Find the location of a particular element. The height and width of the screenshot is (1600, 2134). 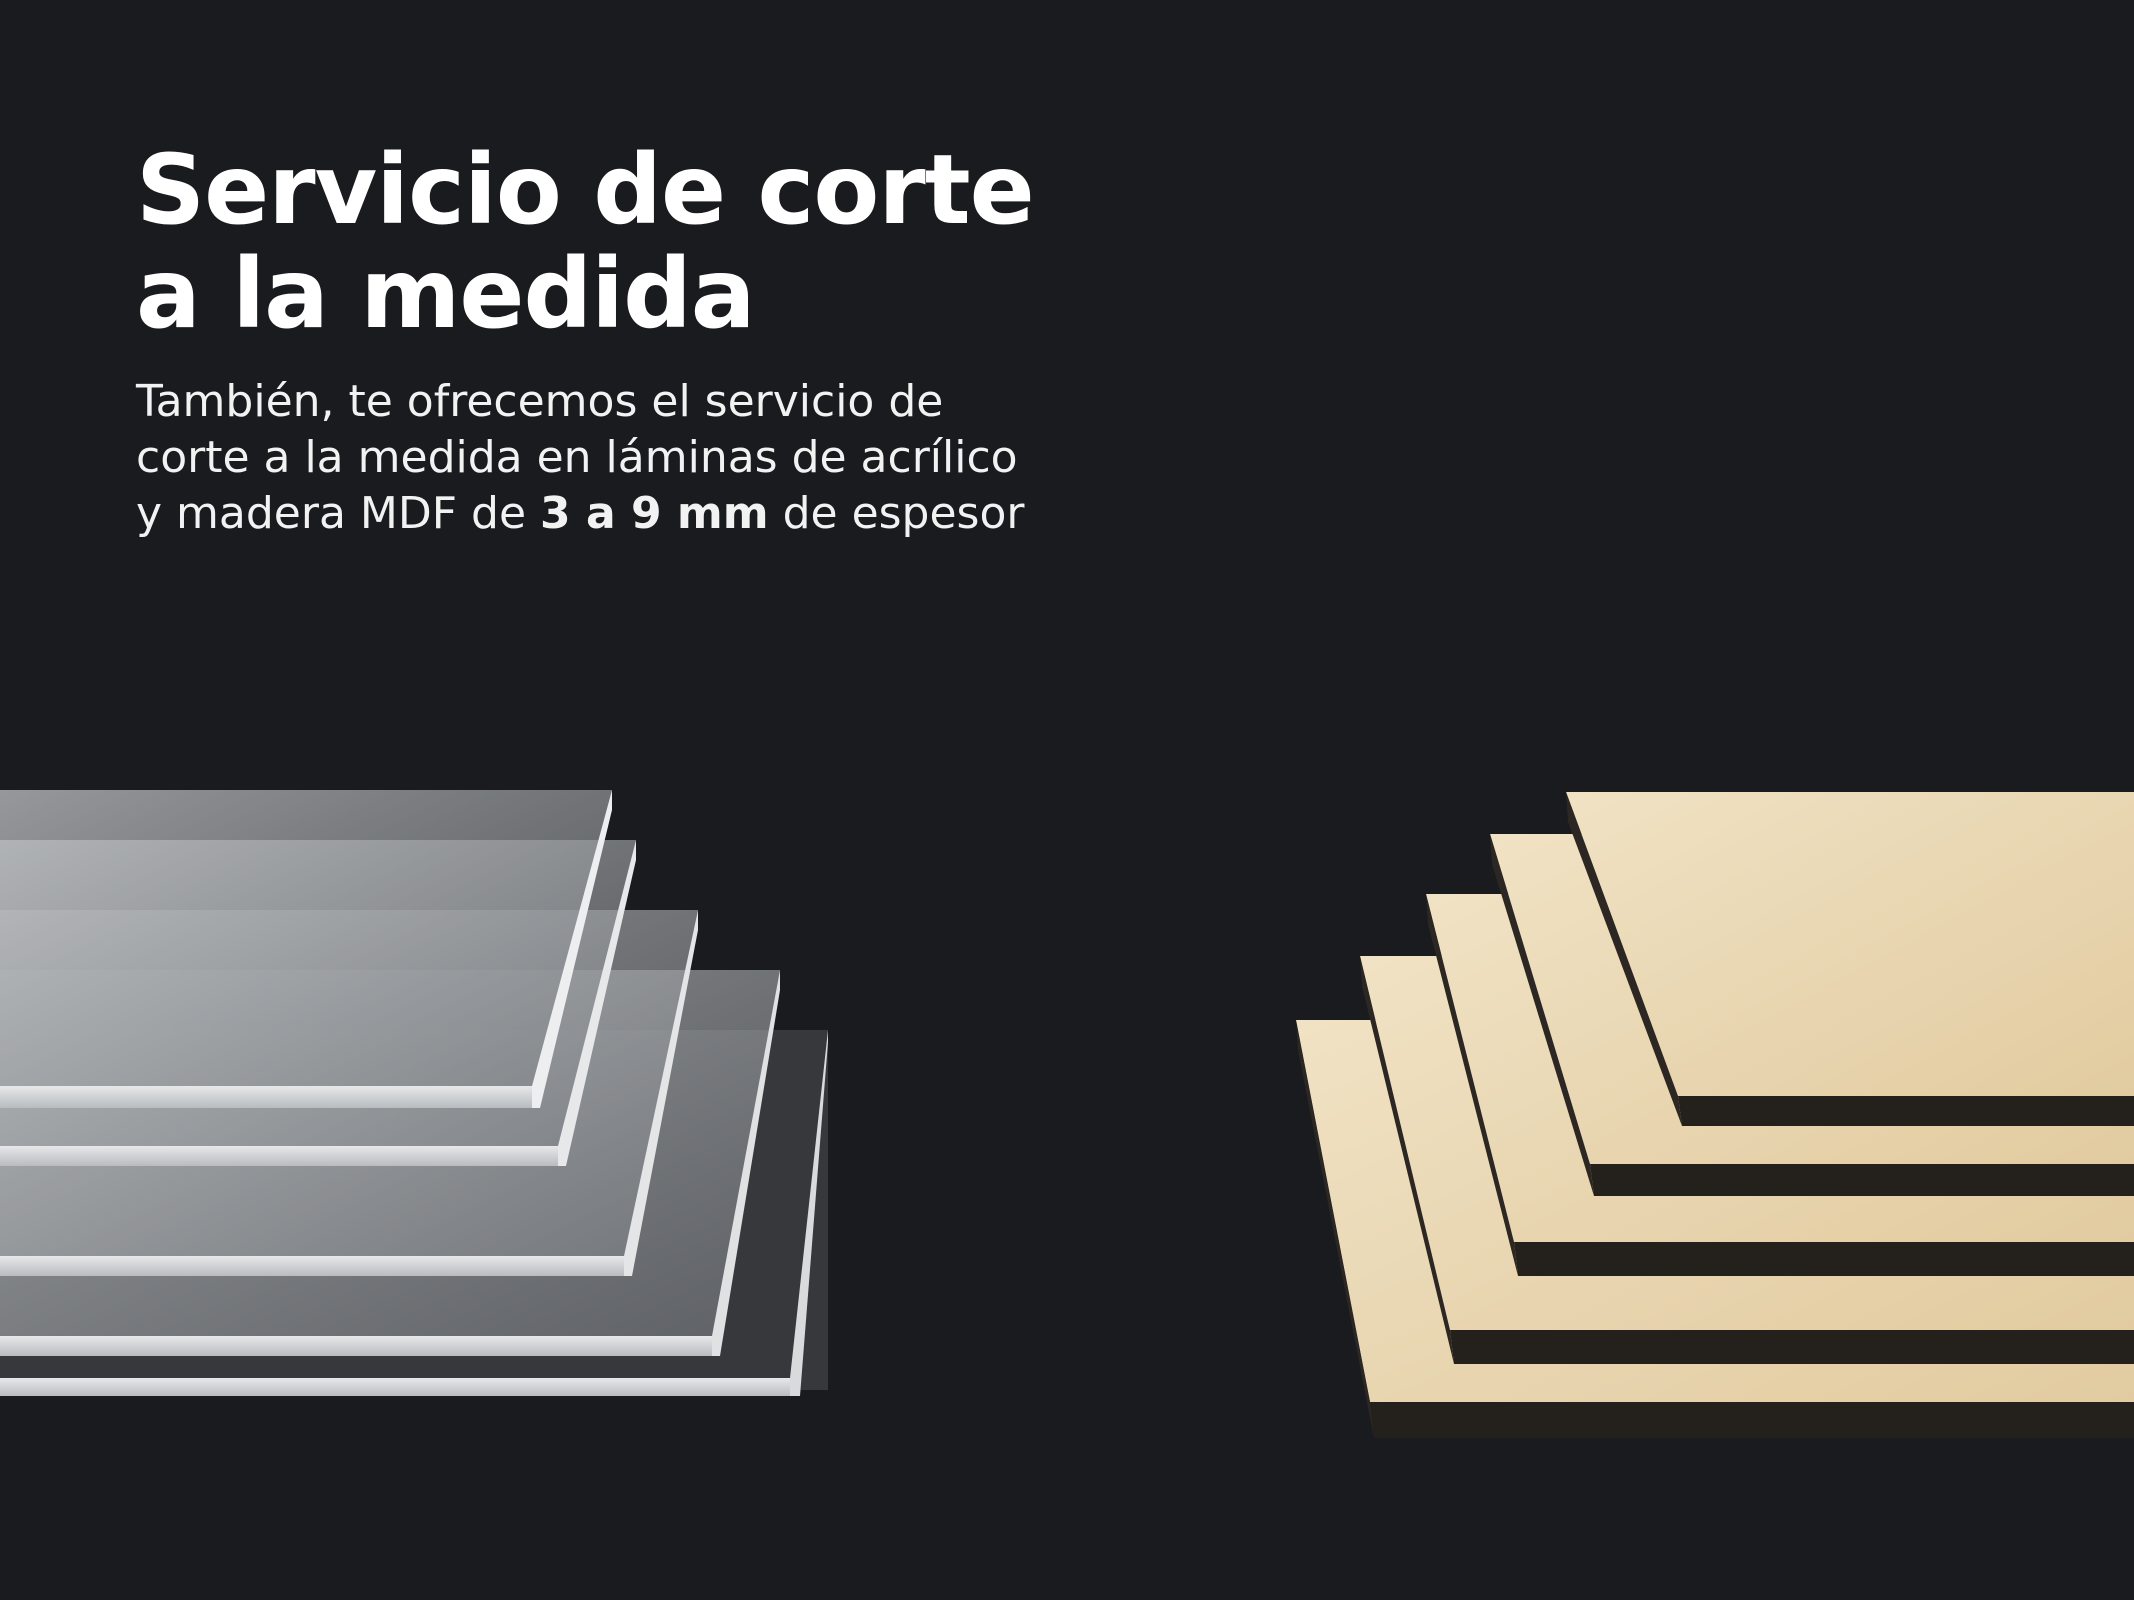

description-line-3-prefix: y madera MDF de is located at coordinates (338, 513).